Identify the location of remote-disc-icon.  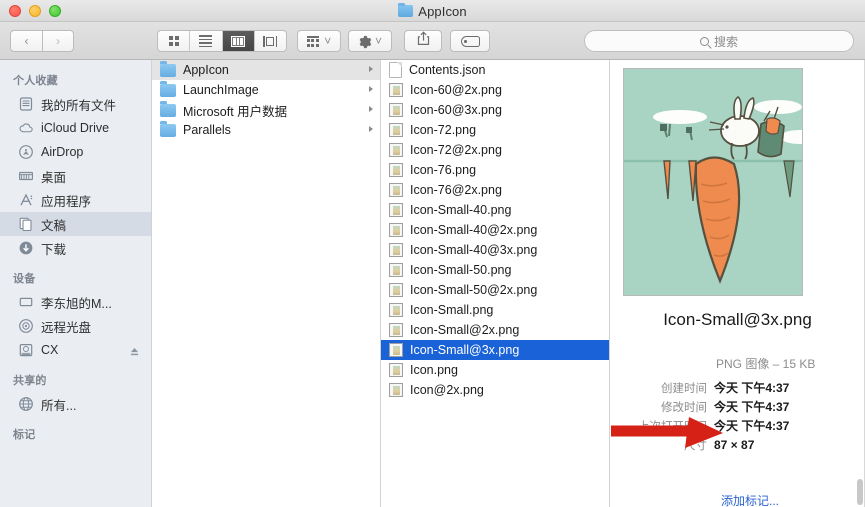
(26, 326).